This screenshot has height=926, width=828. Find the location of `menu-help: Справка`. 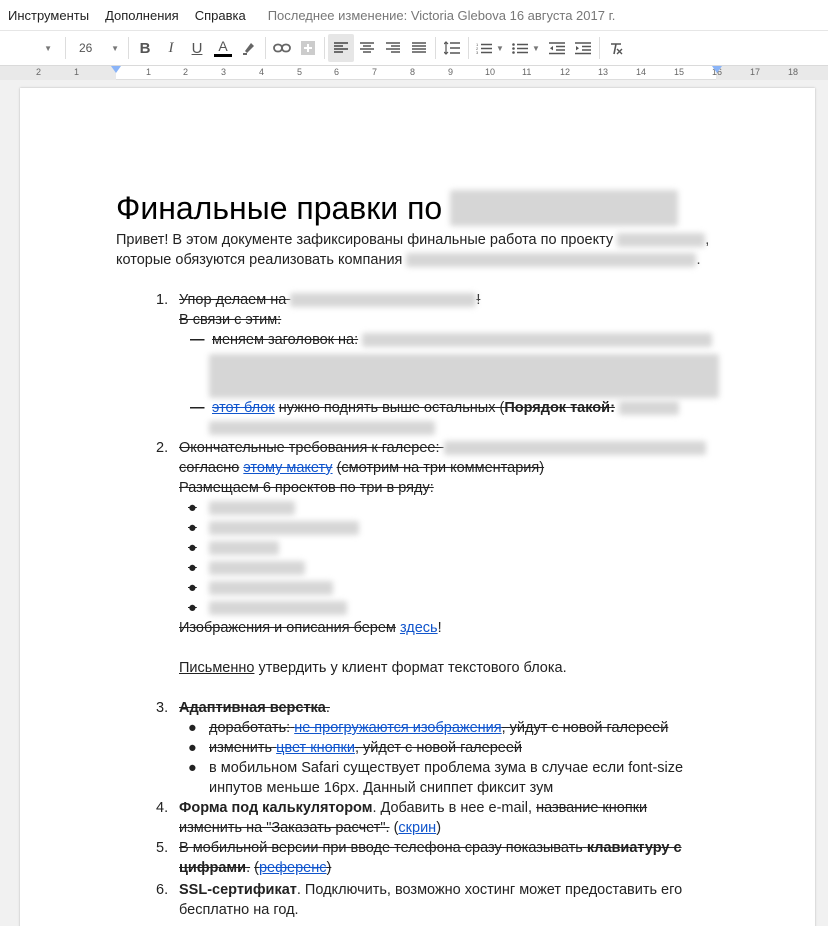

menu-help: Справка is located at coordinates (220, 15).